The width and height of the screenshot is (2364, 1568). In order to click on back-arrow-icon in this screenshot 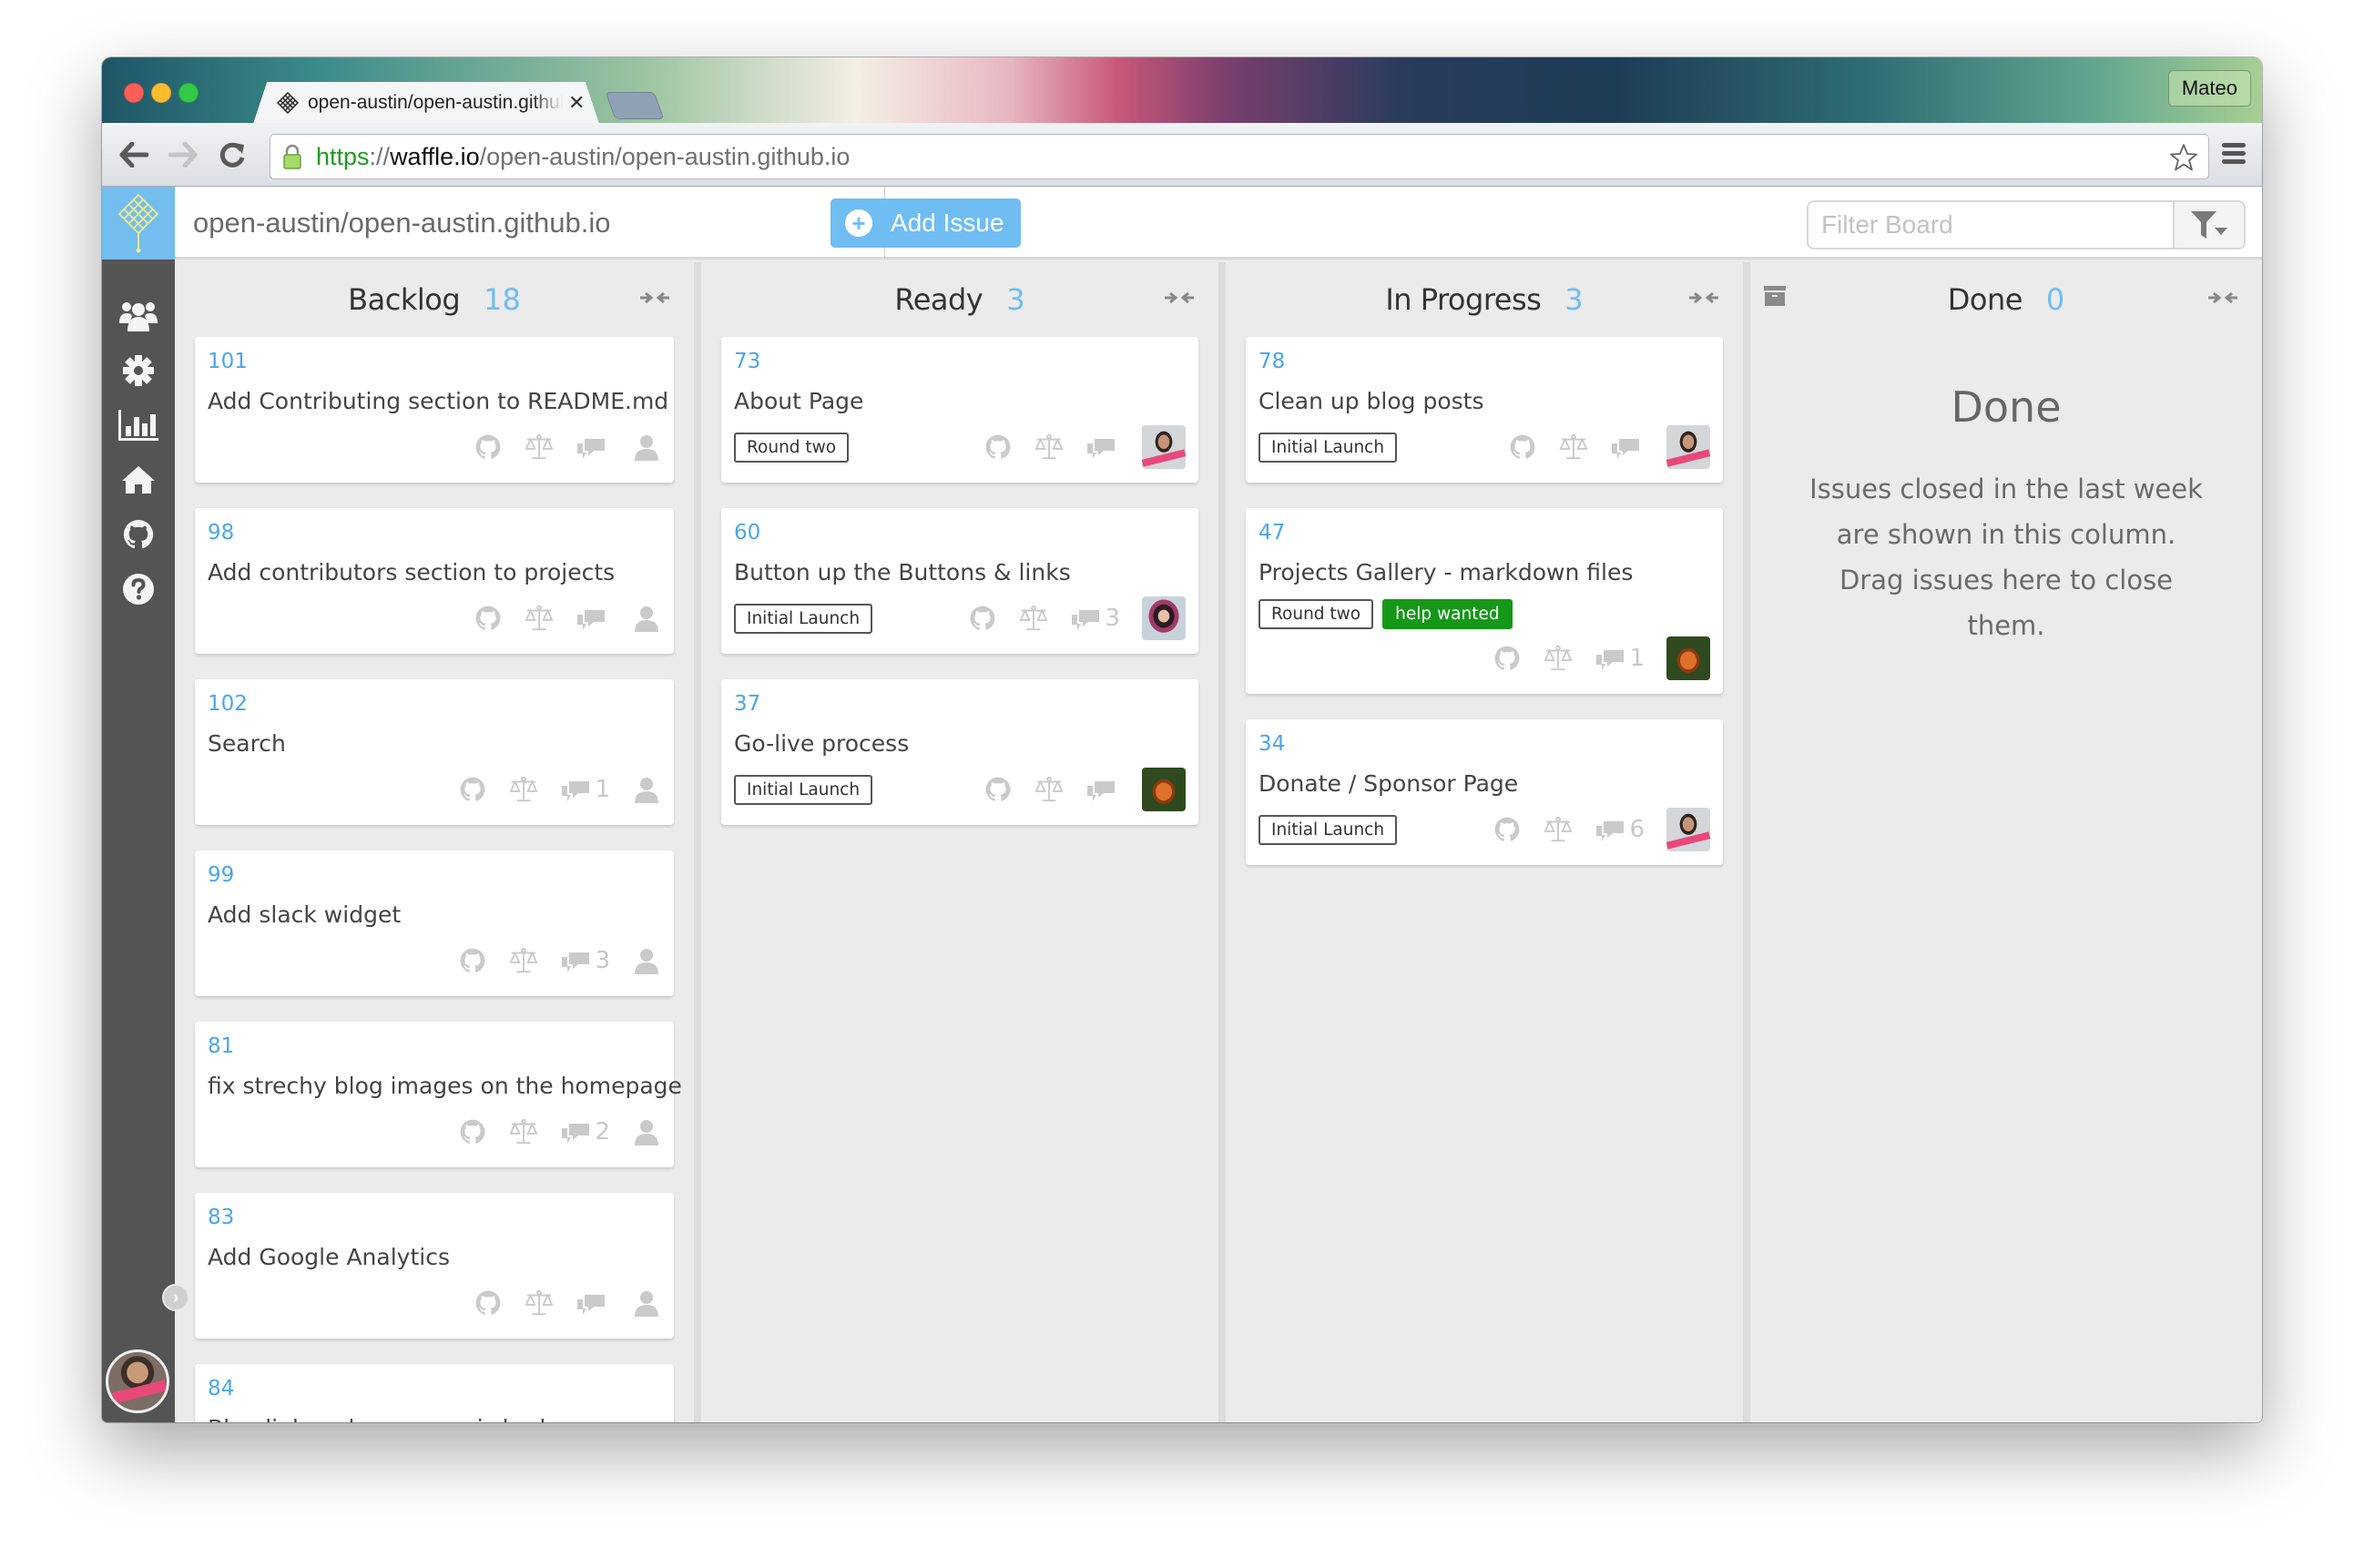, I will do `click(133, 155)`.